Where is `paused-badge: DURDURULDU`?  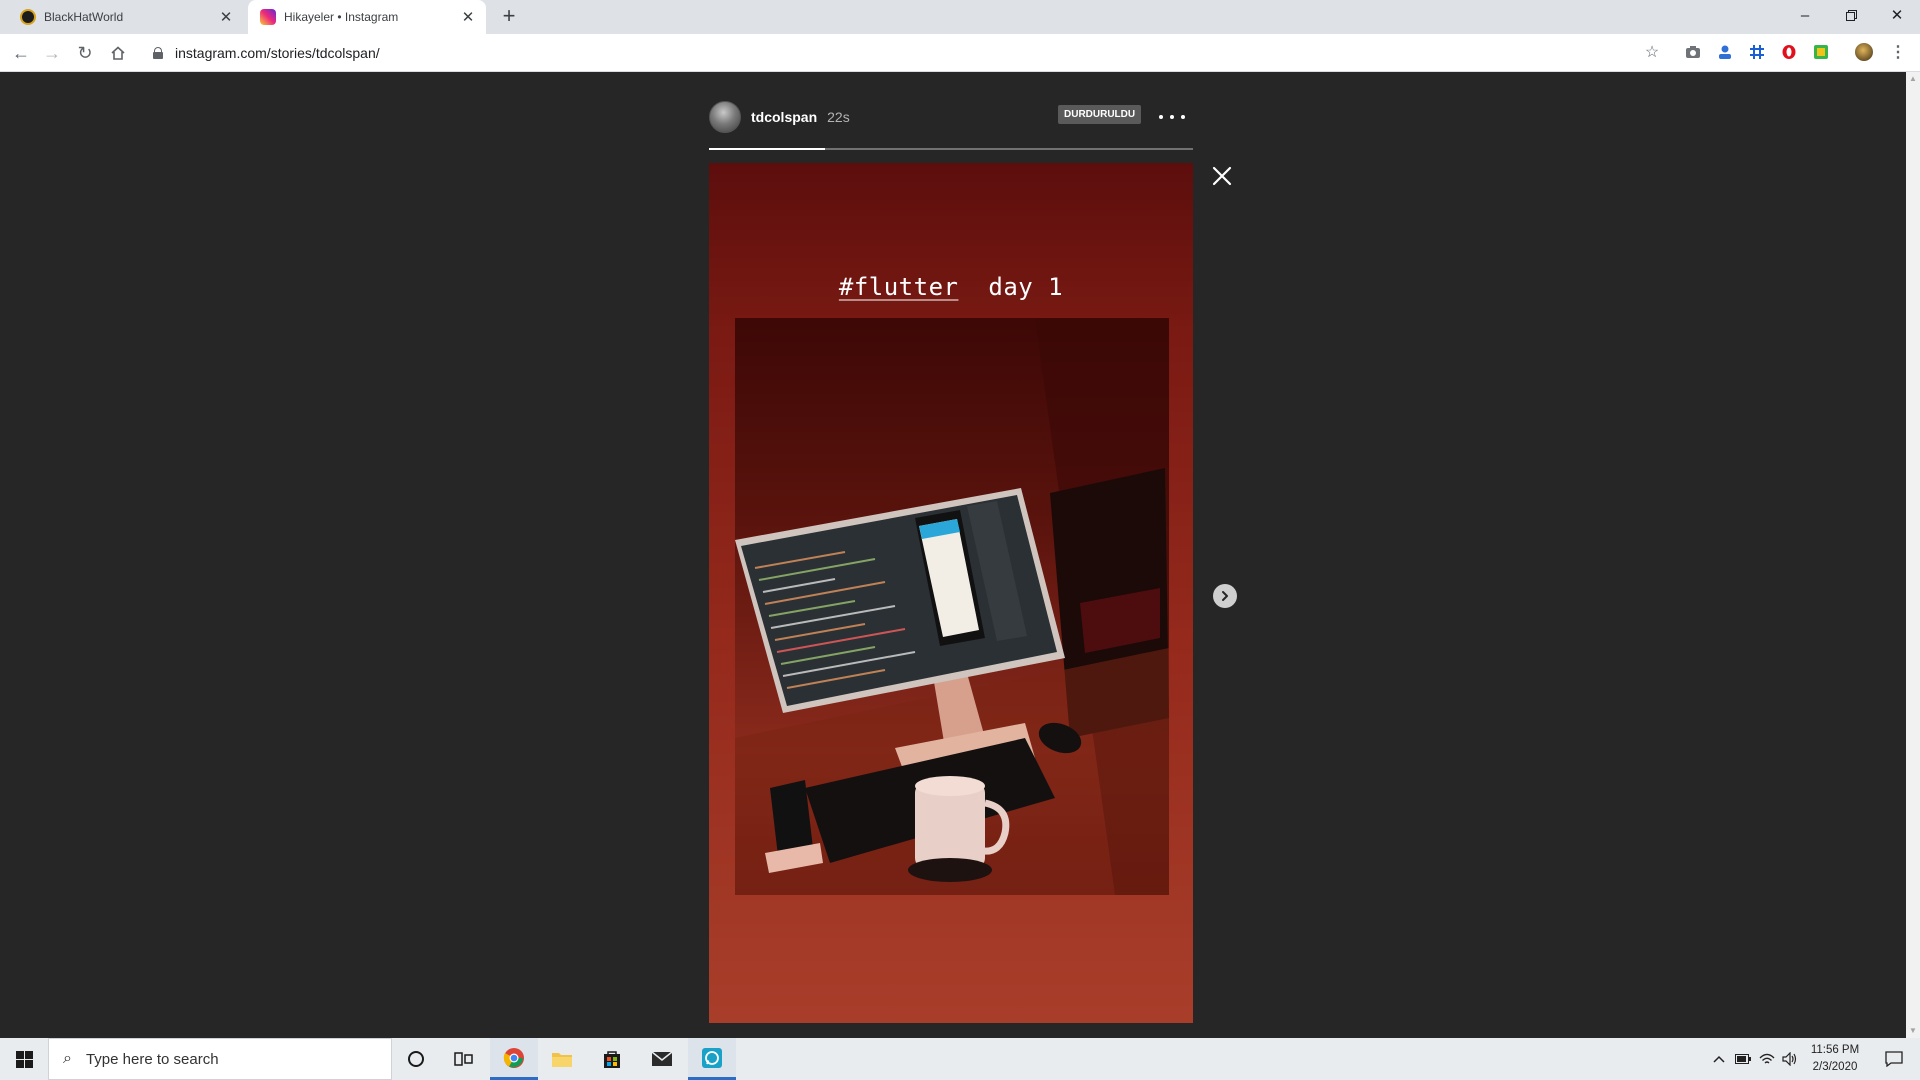 paused-badge: DURDURULDU is located at coordinates (1100, 114).